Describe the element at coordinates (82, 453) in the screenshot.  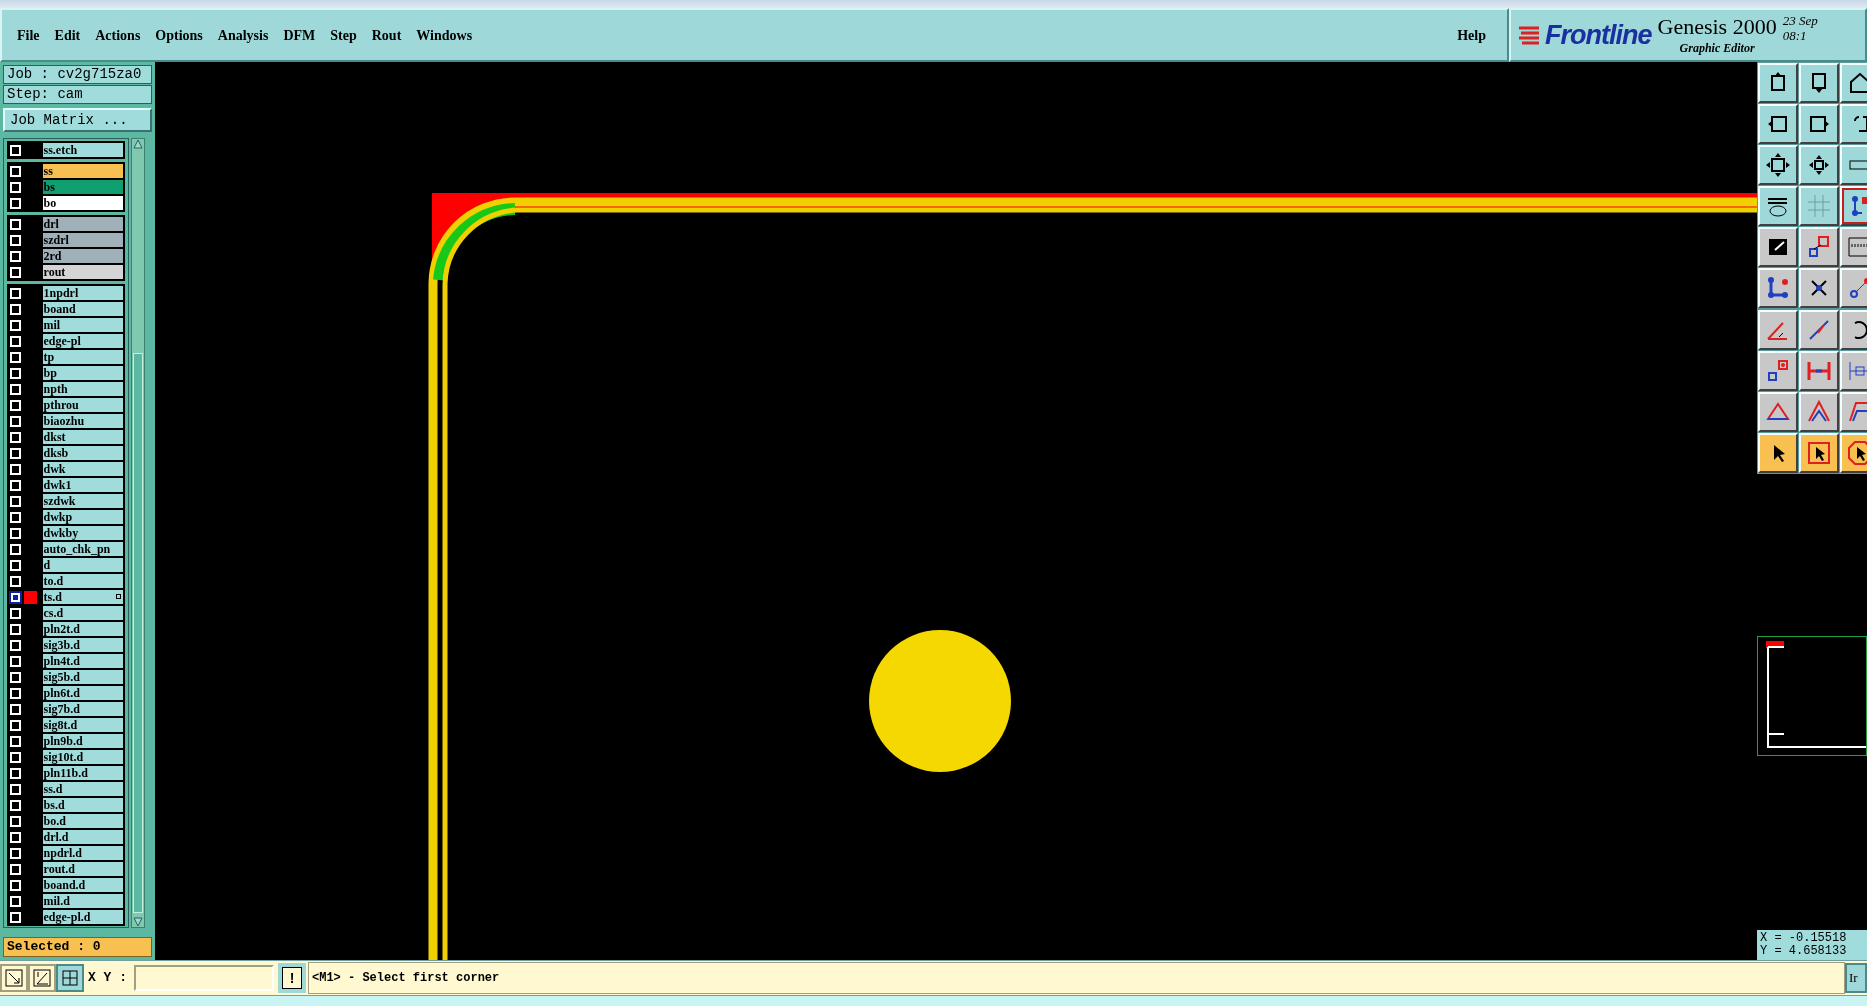
I see `layer-name: dksb` at that location.